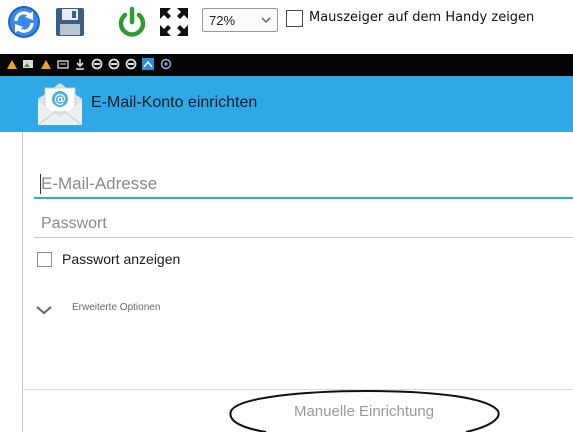  I want to click on fullscreen-icon, so click(174, 22).